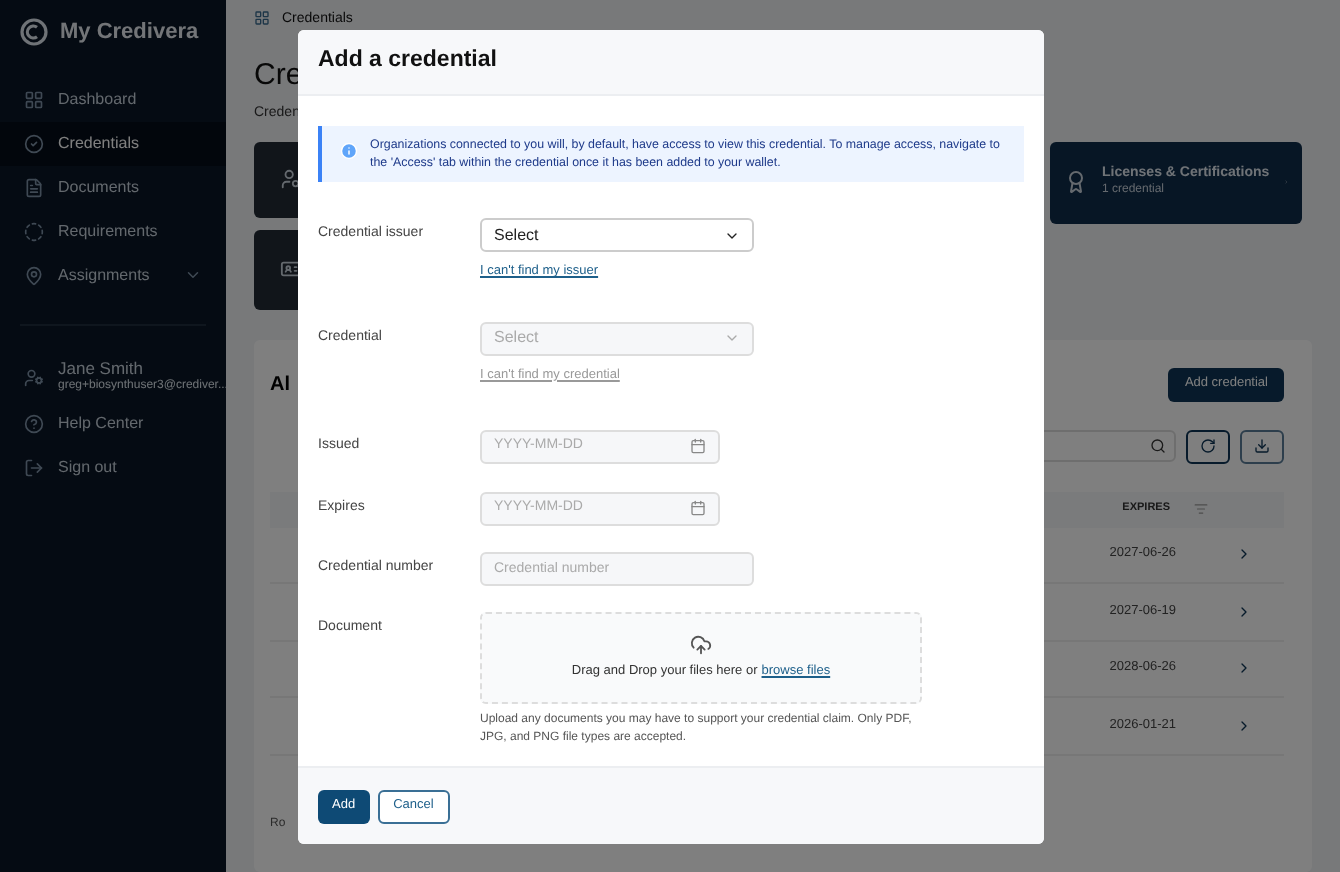 The width and height of the screenshot is (1340, 872). I want to click on download-button, so click(1262, 446).